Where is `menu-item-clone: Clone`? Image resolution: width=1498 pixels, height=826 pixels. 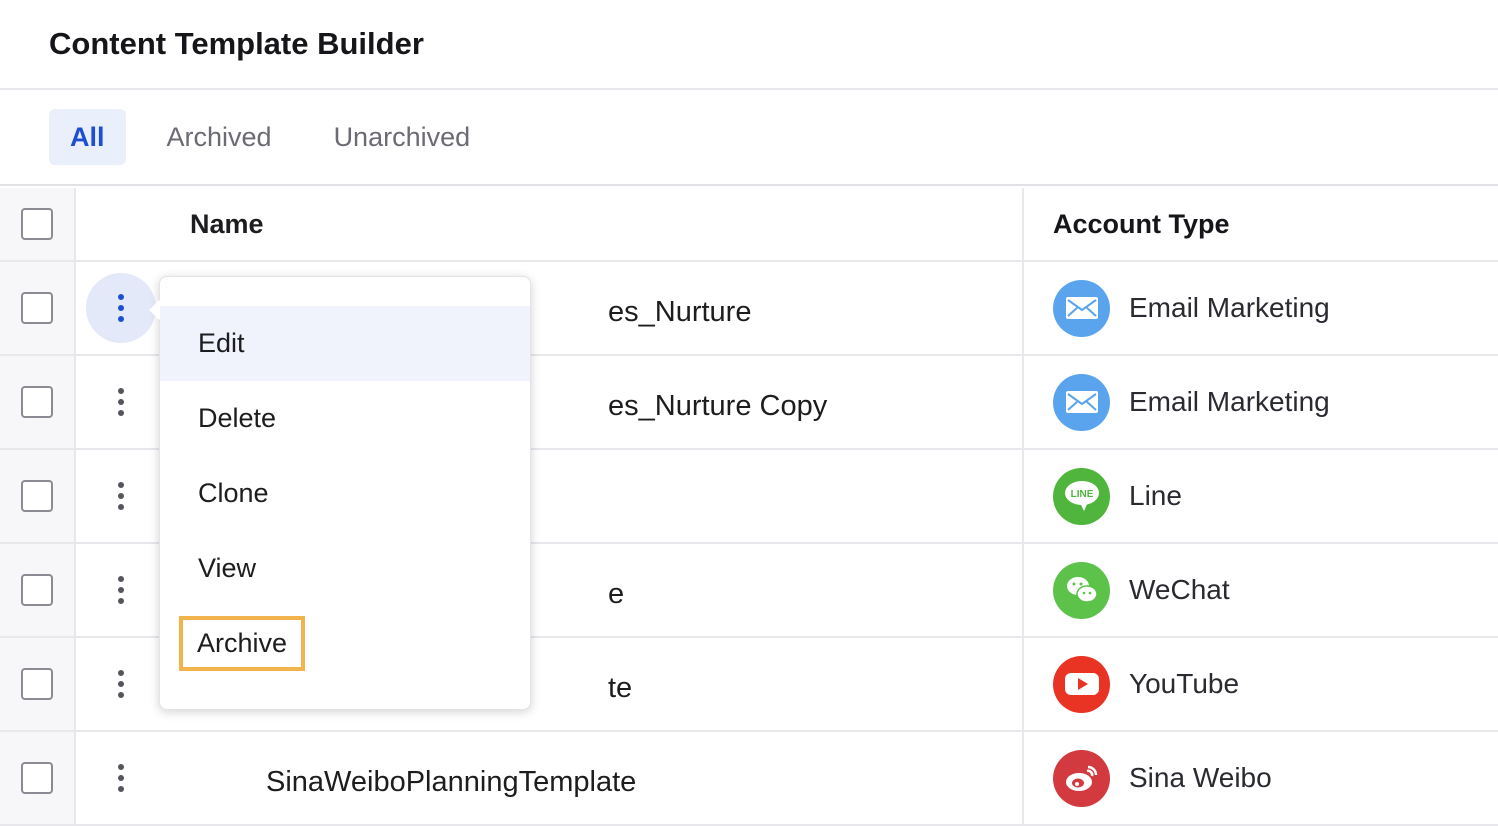 menu-item-clone: Clone is located at coordinates (345, 493).